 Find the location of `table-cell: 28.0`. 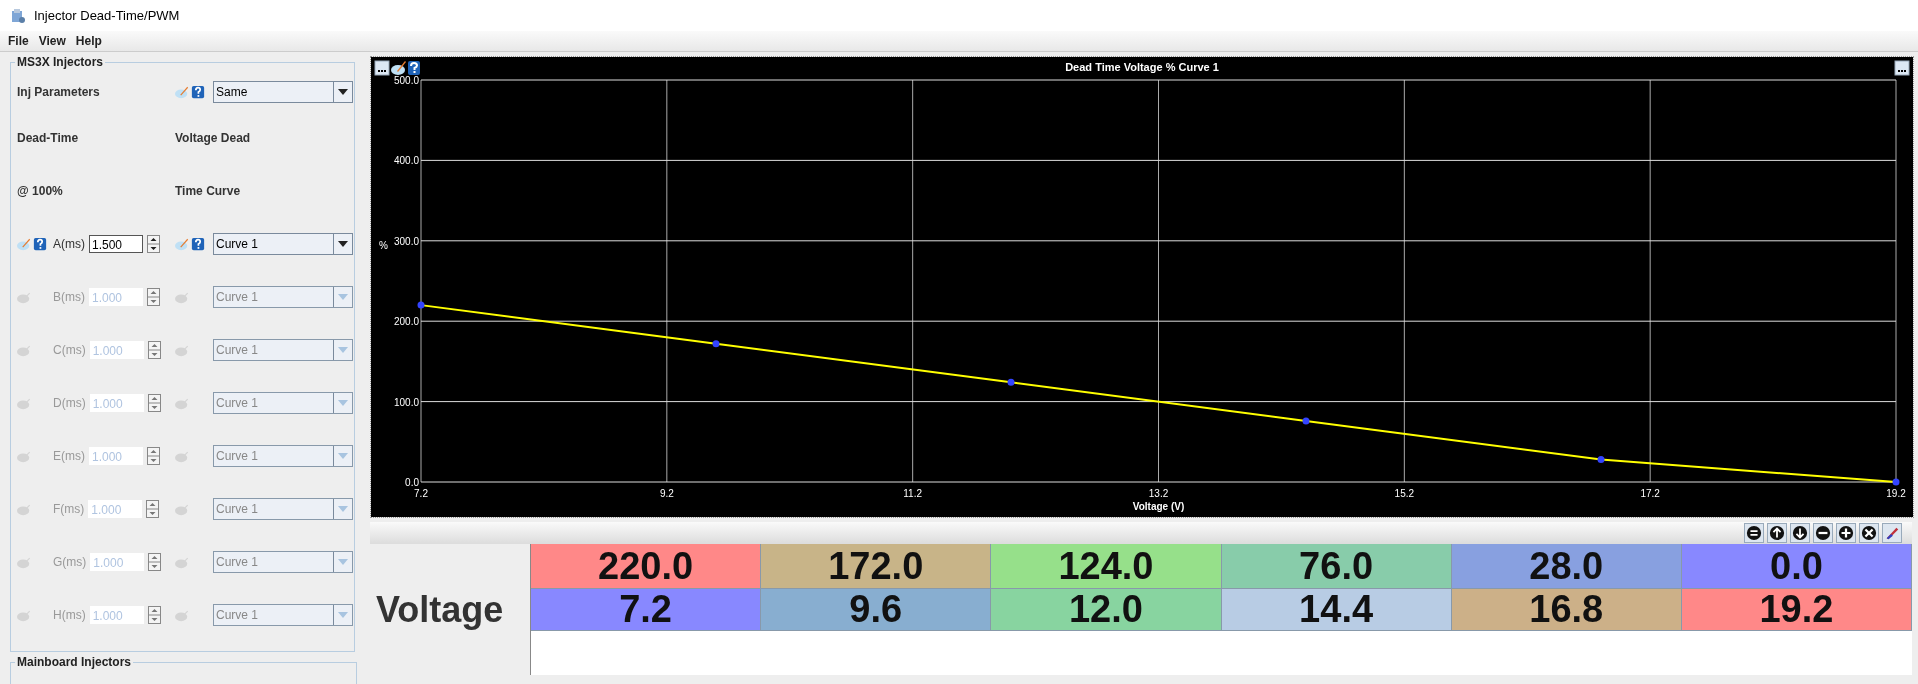

table-cell: 28.0 is located at coordinates (1566, 566).